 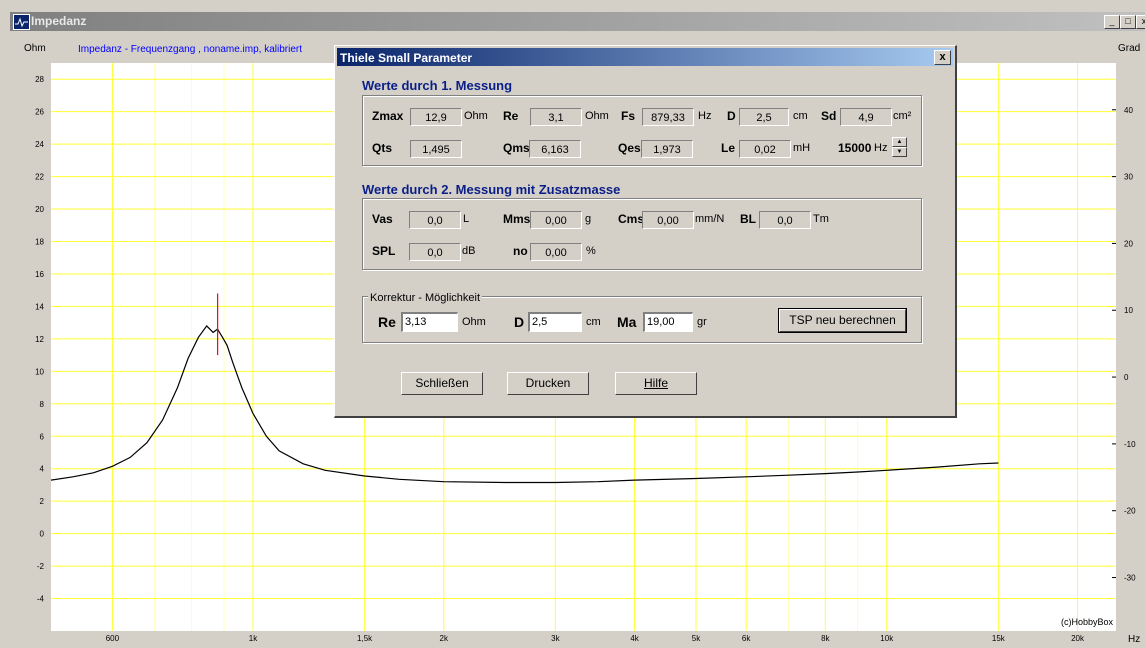 What do you see at coordinates (39, 144) in the screenshot?
I see `y-tick-label: 24` at bounding box center [39, 144].